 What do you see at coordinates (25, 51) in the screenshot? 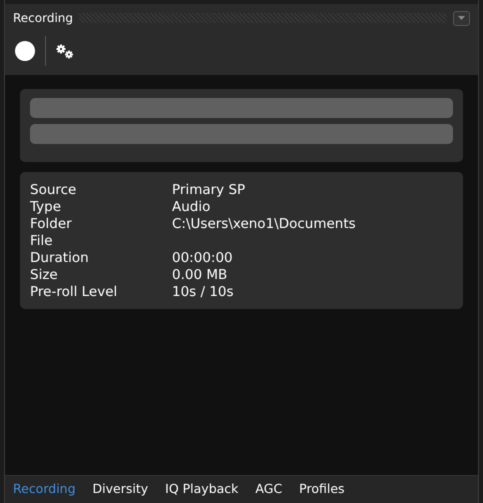
I see `record-button` at bounding box center [25, 51].